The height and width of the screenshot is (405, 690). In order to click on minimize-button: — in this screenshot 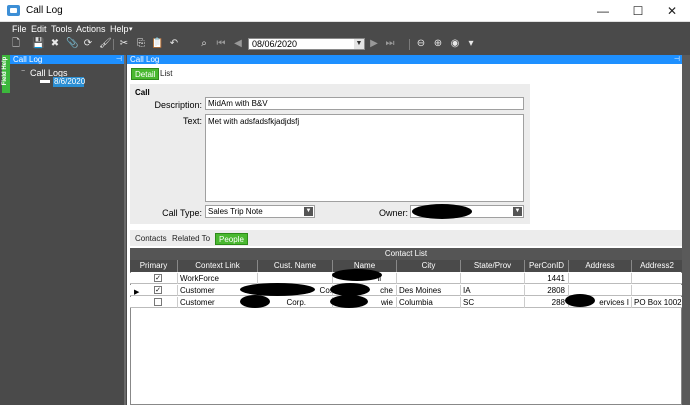, I will do `click(603, 11)`.